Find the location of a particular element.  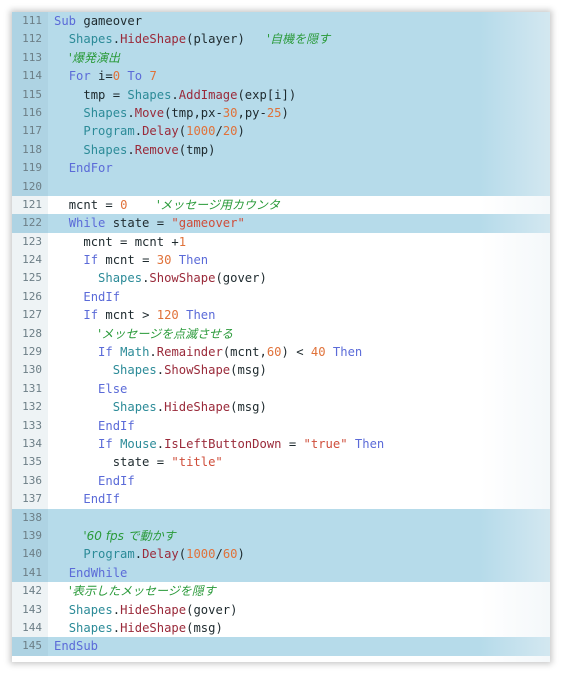

line-number: 144 is located at coordinates (30, 628).